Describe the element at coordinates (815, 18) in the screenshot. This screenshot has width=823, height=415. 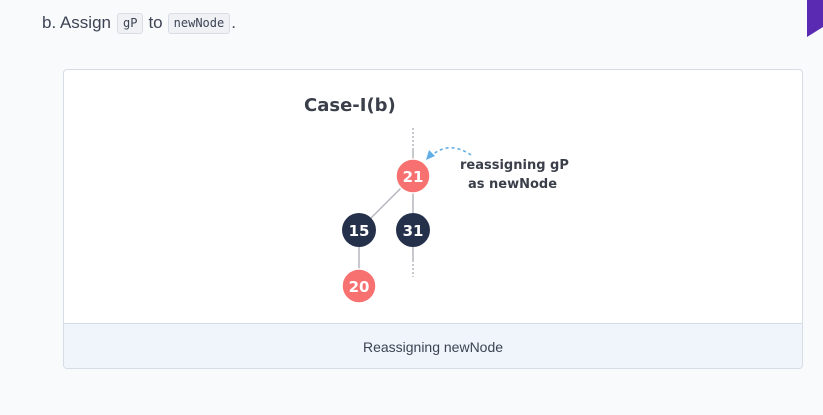
I see `corner-accent-shape` at that location.